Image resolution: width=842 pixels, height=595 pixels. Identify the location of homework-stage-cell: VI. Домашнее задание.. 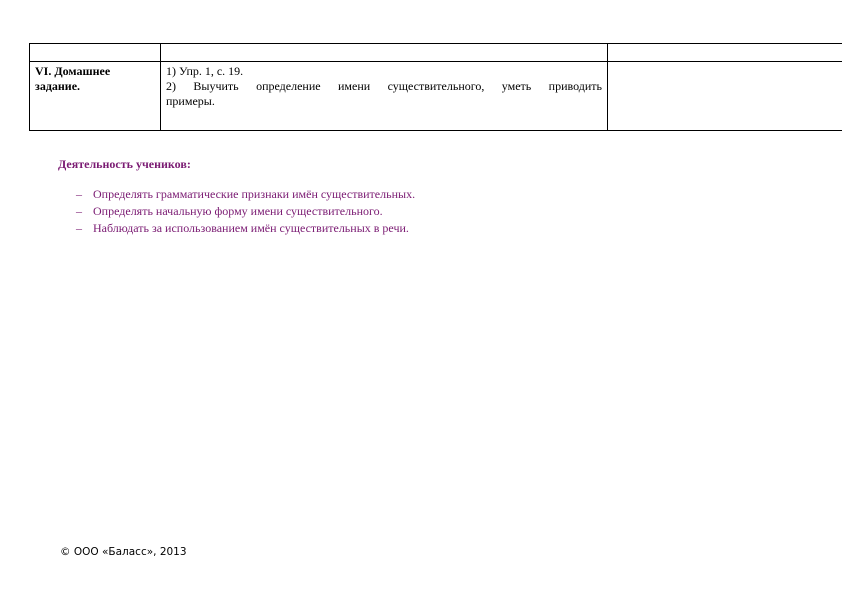
(95, 96).